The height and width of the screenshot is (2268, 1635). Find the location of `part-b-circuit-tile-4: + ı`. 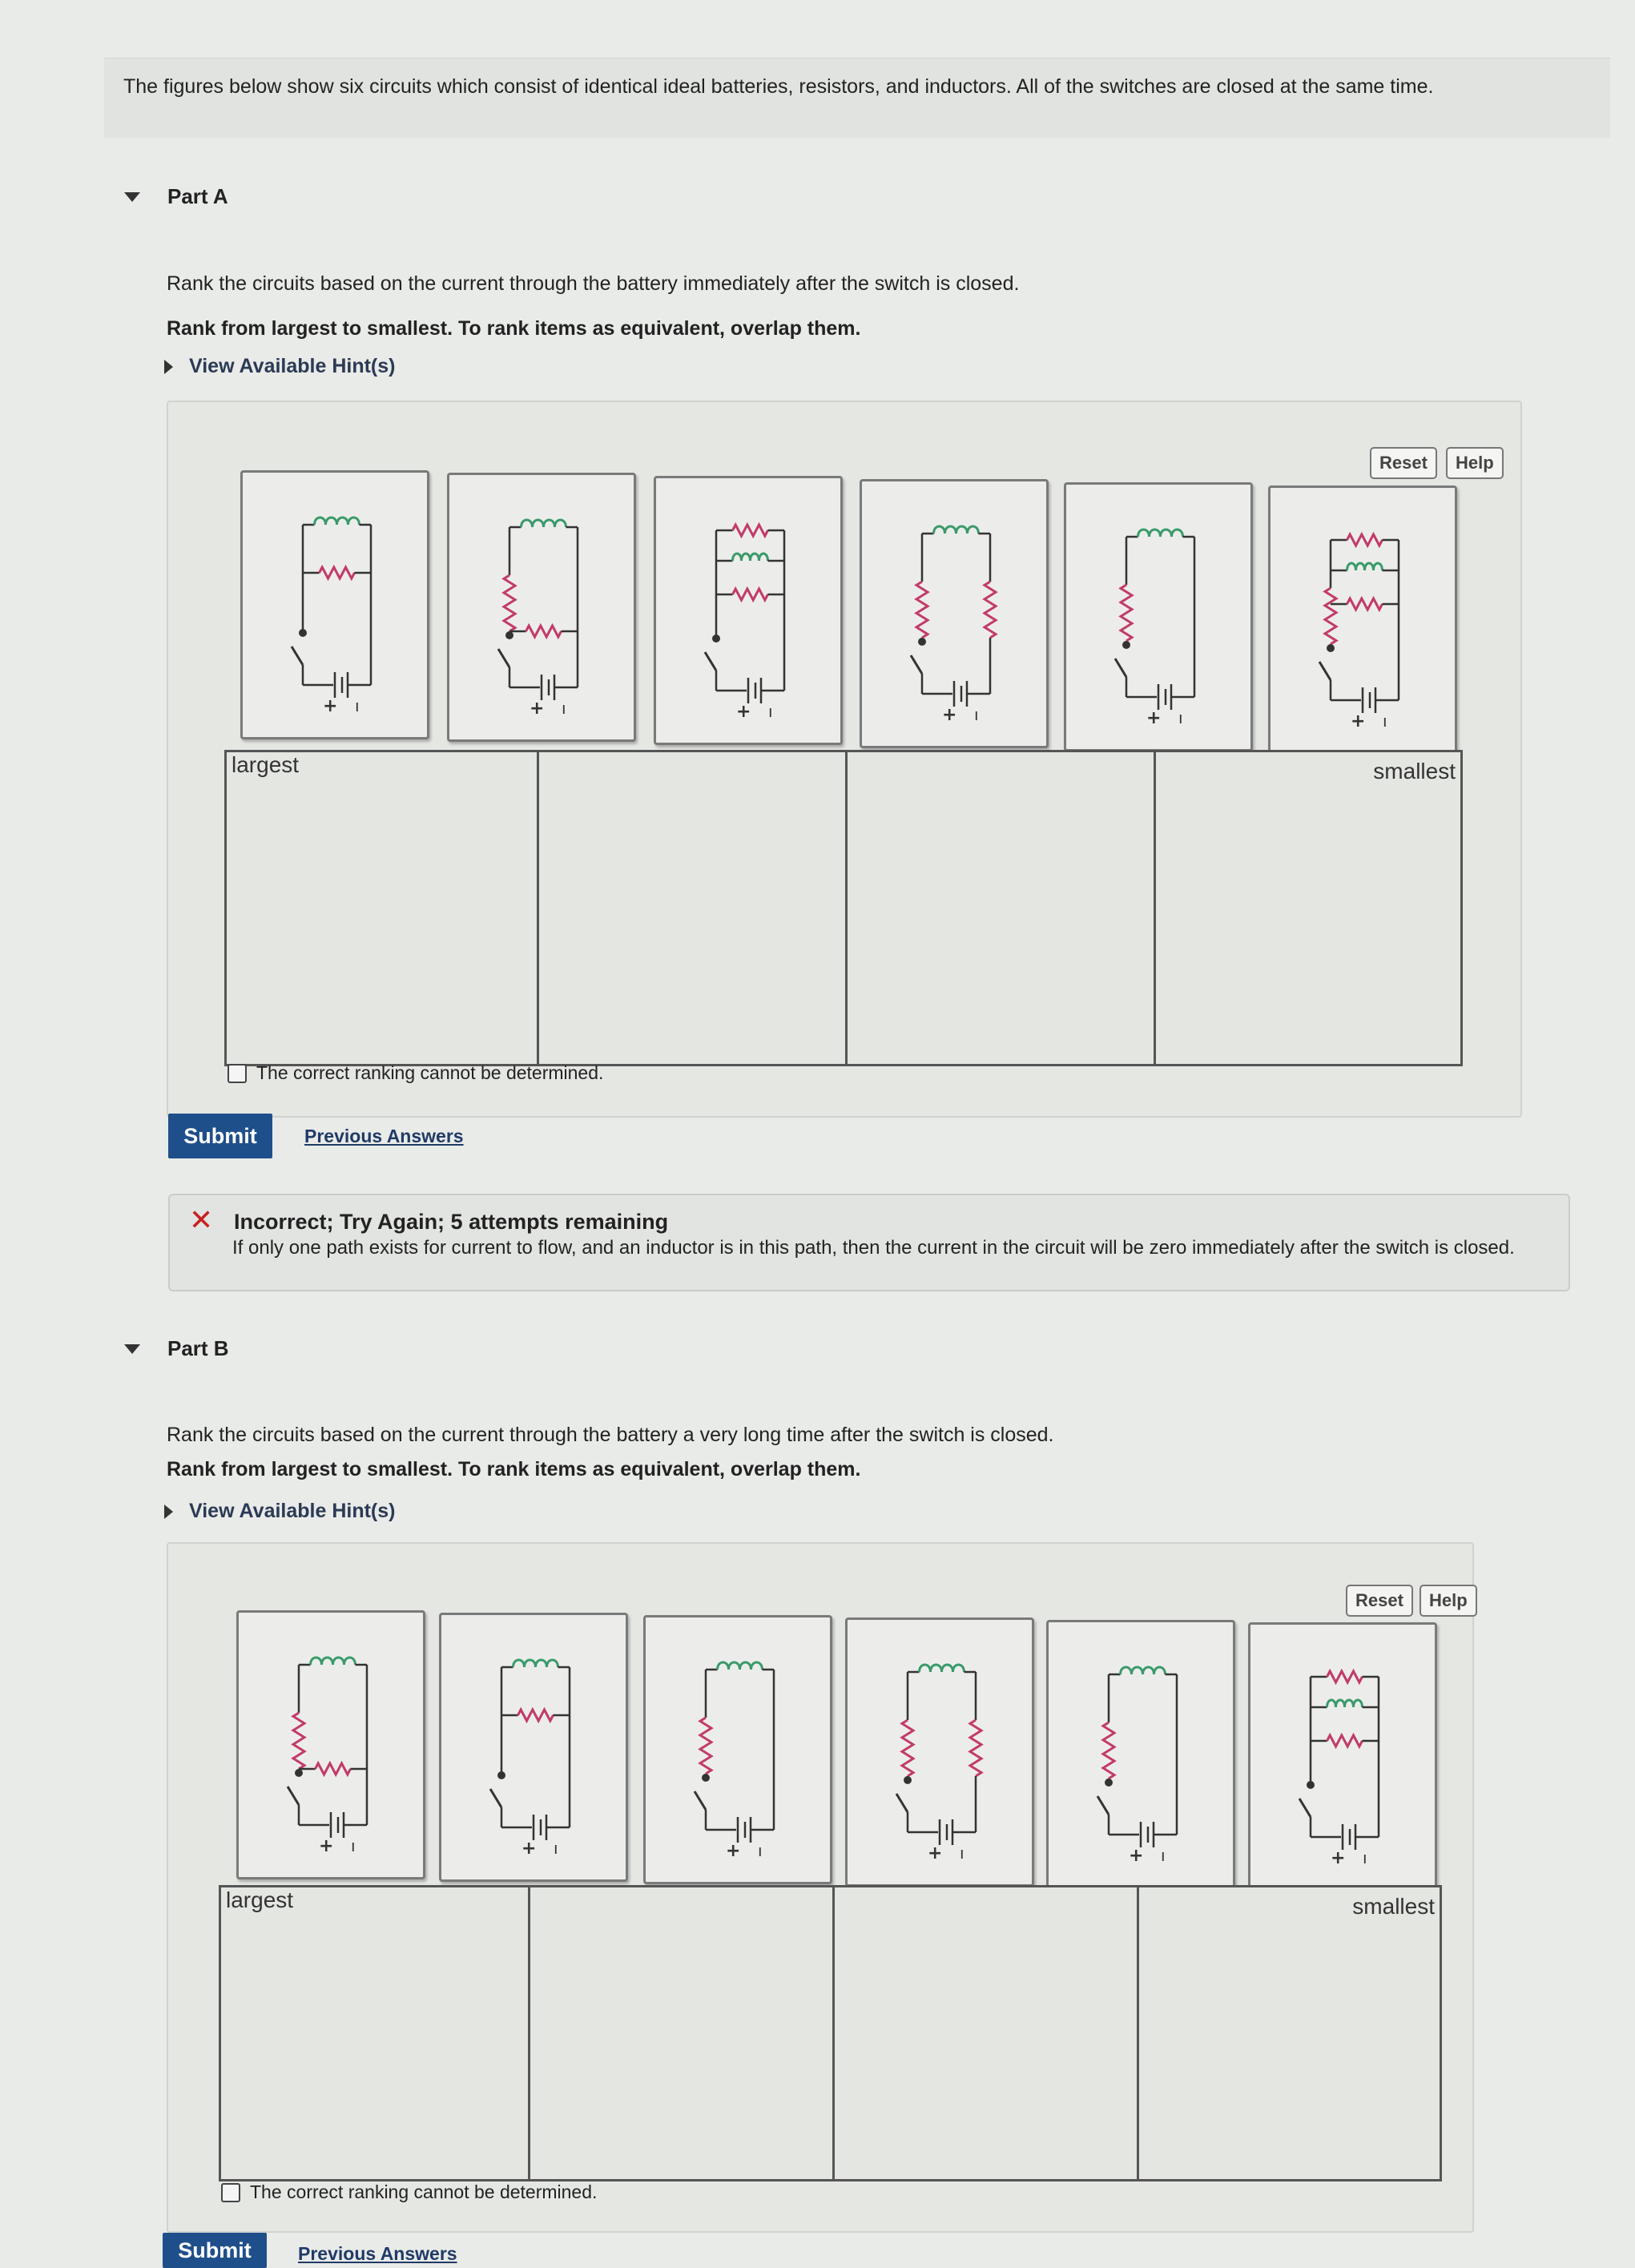

part-b-circuit-tile-4: + ı is located at coordinates (940, 1752).